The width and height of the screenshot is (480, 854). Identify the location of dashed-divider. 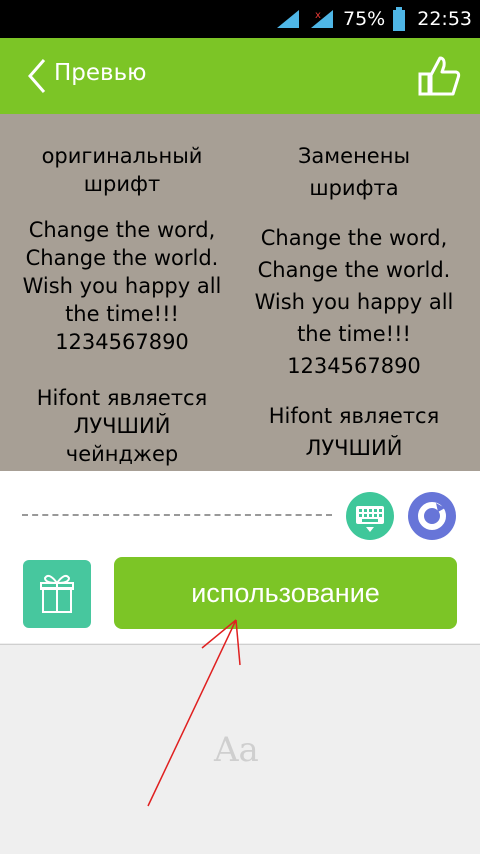
(177, 515).